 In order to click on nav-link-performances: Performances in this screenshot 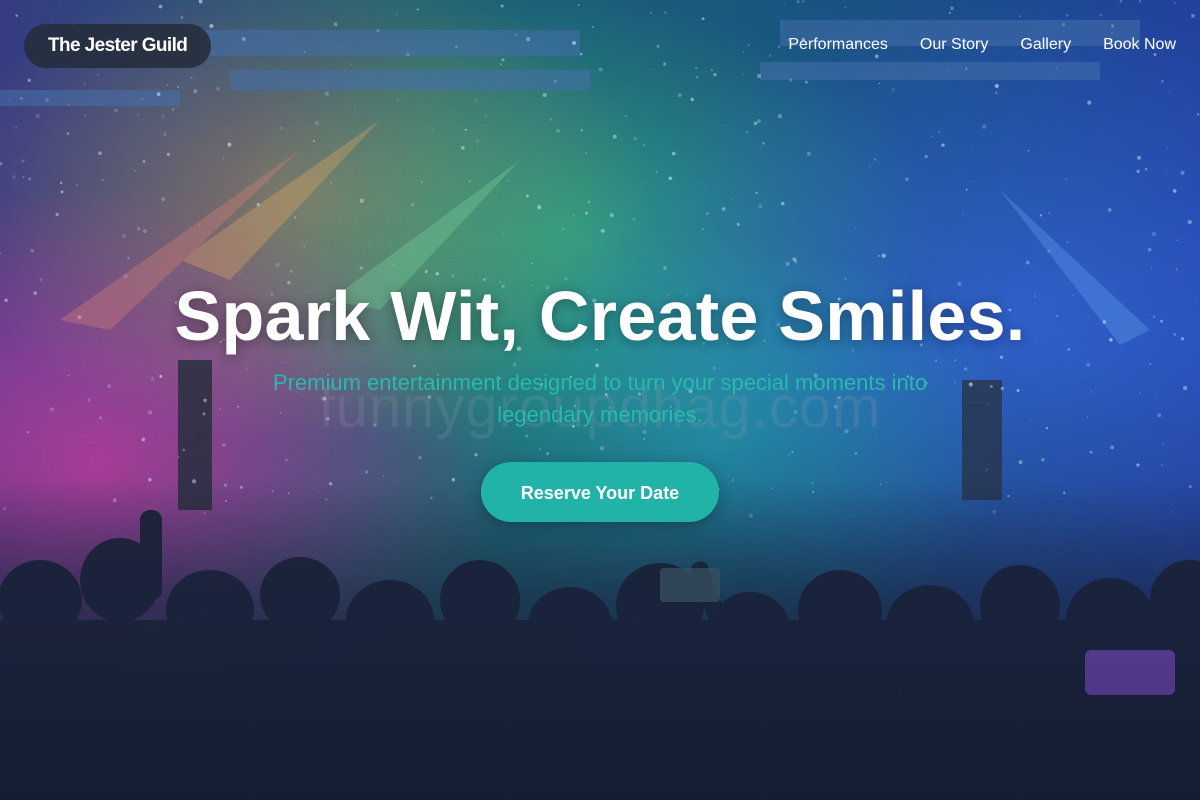, I will do `click(838, 45)`.